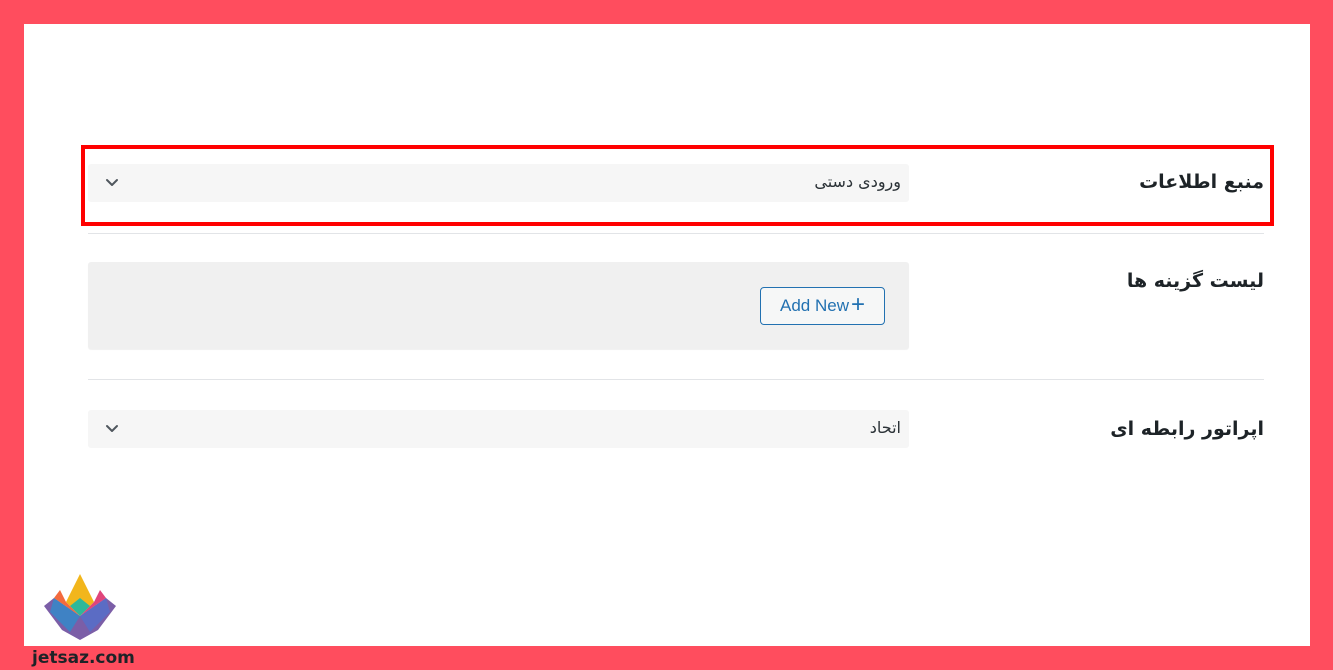 This screenshot has width=1333, height=670. I want to click on highlight-box, so click(677, 185).